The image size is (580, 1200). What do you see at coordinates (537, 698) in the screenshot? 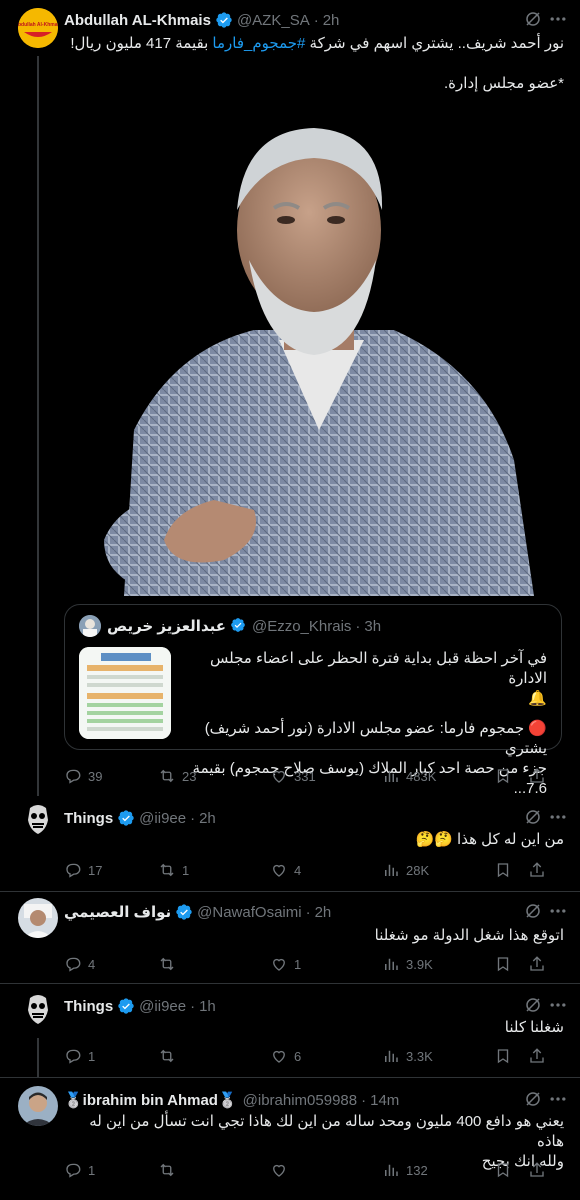
I see `quote-line: 🔔` at bounding box center [537, 698].